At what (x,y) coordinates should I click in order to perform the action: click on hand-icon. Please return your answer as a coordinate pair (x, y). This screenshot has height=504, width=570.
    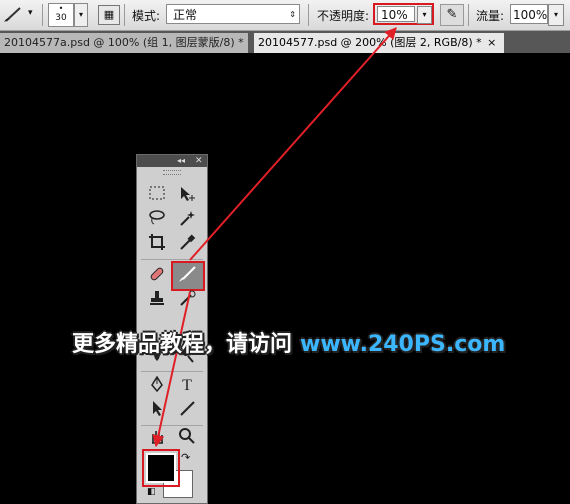
    Looking at the image, I should click on (157, 437).